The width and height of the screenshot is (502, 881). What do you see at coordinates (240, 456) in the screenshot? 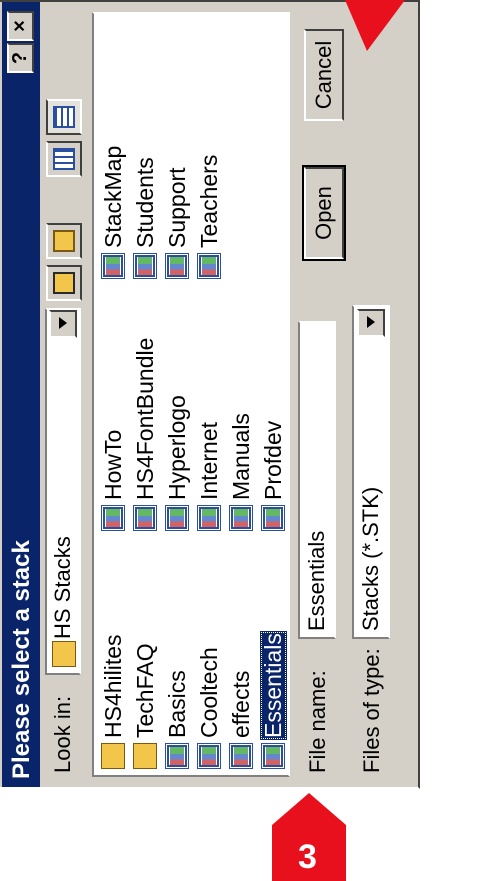
I see `file-item-label: Manuals` at bounding box center [240, 456].